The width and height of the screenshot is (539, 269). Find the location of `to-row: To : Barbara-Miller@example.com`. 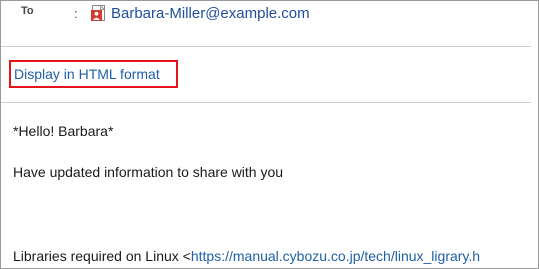

to-row: To : Barbara-Miller@example.com is located at coordinates (269, 14).